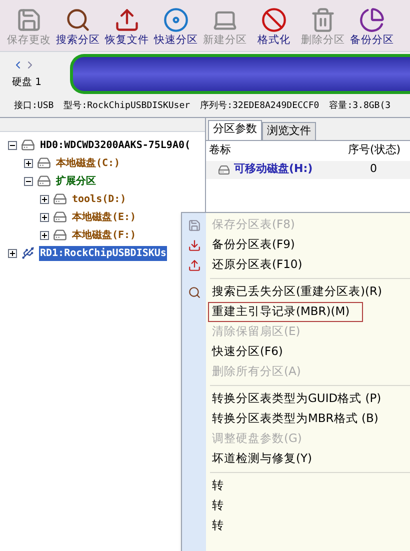 This screenshot has width=410, height=551. Describe the element at coordinates (28, 253) in the screenshot. I see `usb-icon` at that location.